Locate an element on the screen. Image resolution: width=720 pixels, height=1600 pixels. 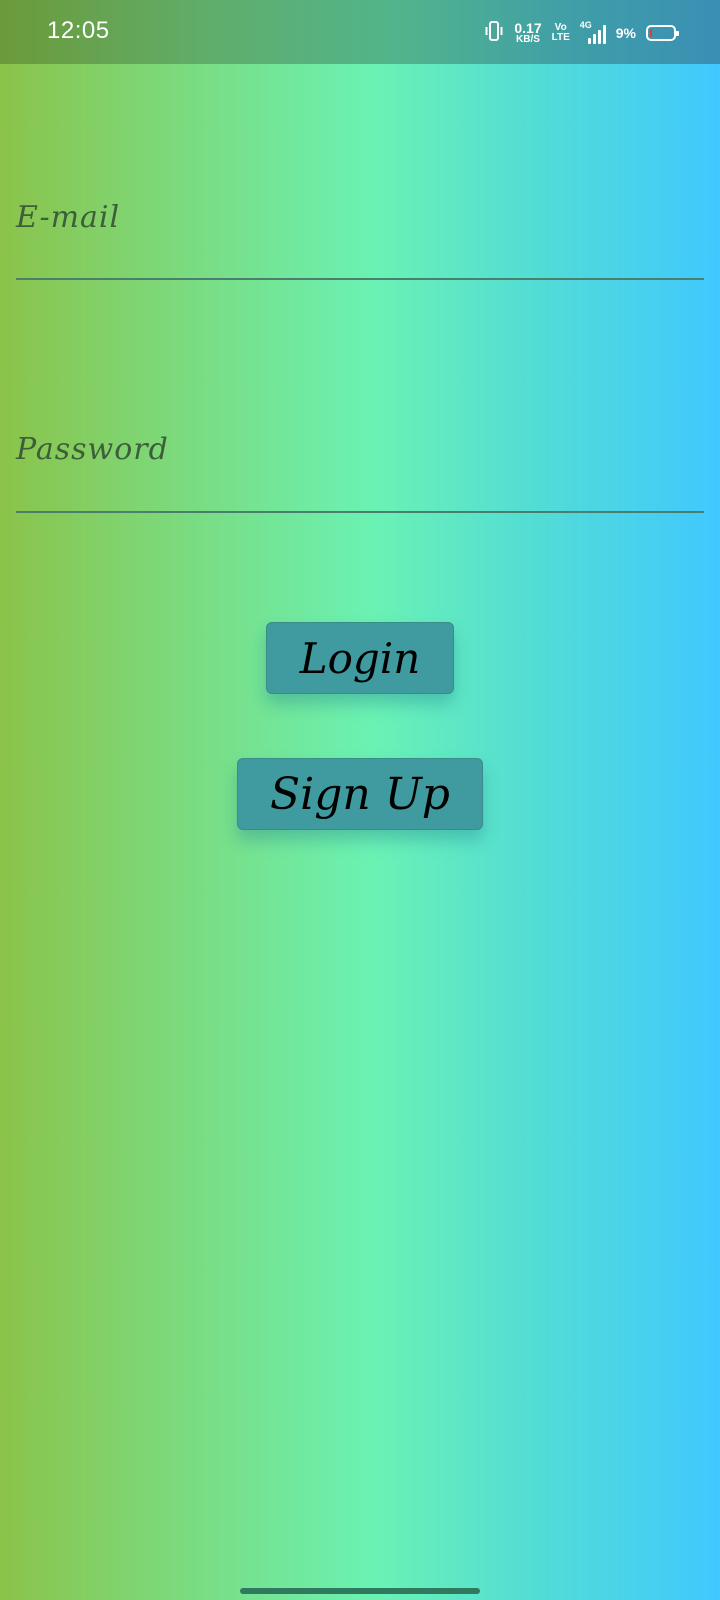
status-icons: 0.17 KB/S Vo LTE 4G 9% is located at coordinates (581, 33).